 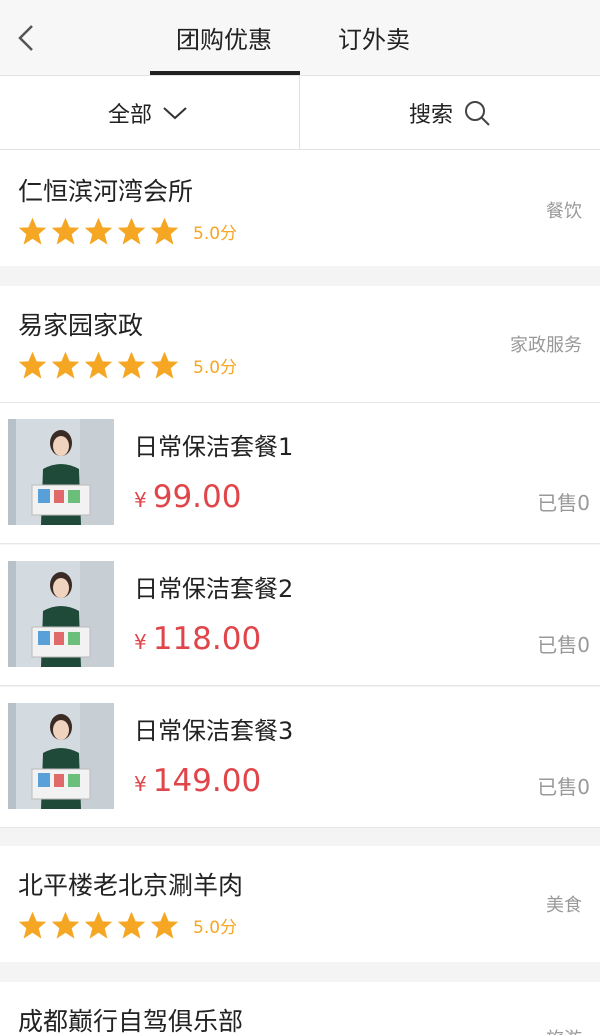 I want to click on shop-category: 旅游, so click(x=564, y=1030).